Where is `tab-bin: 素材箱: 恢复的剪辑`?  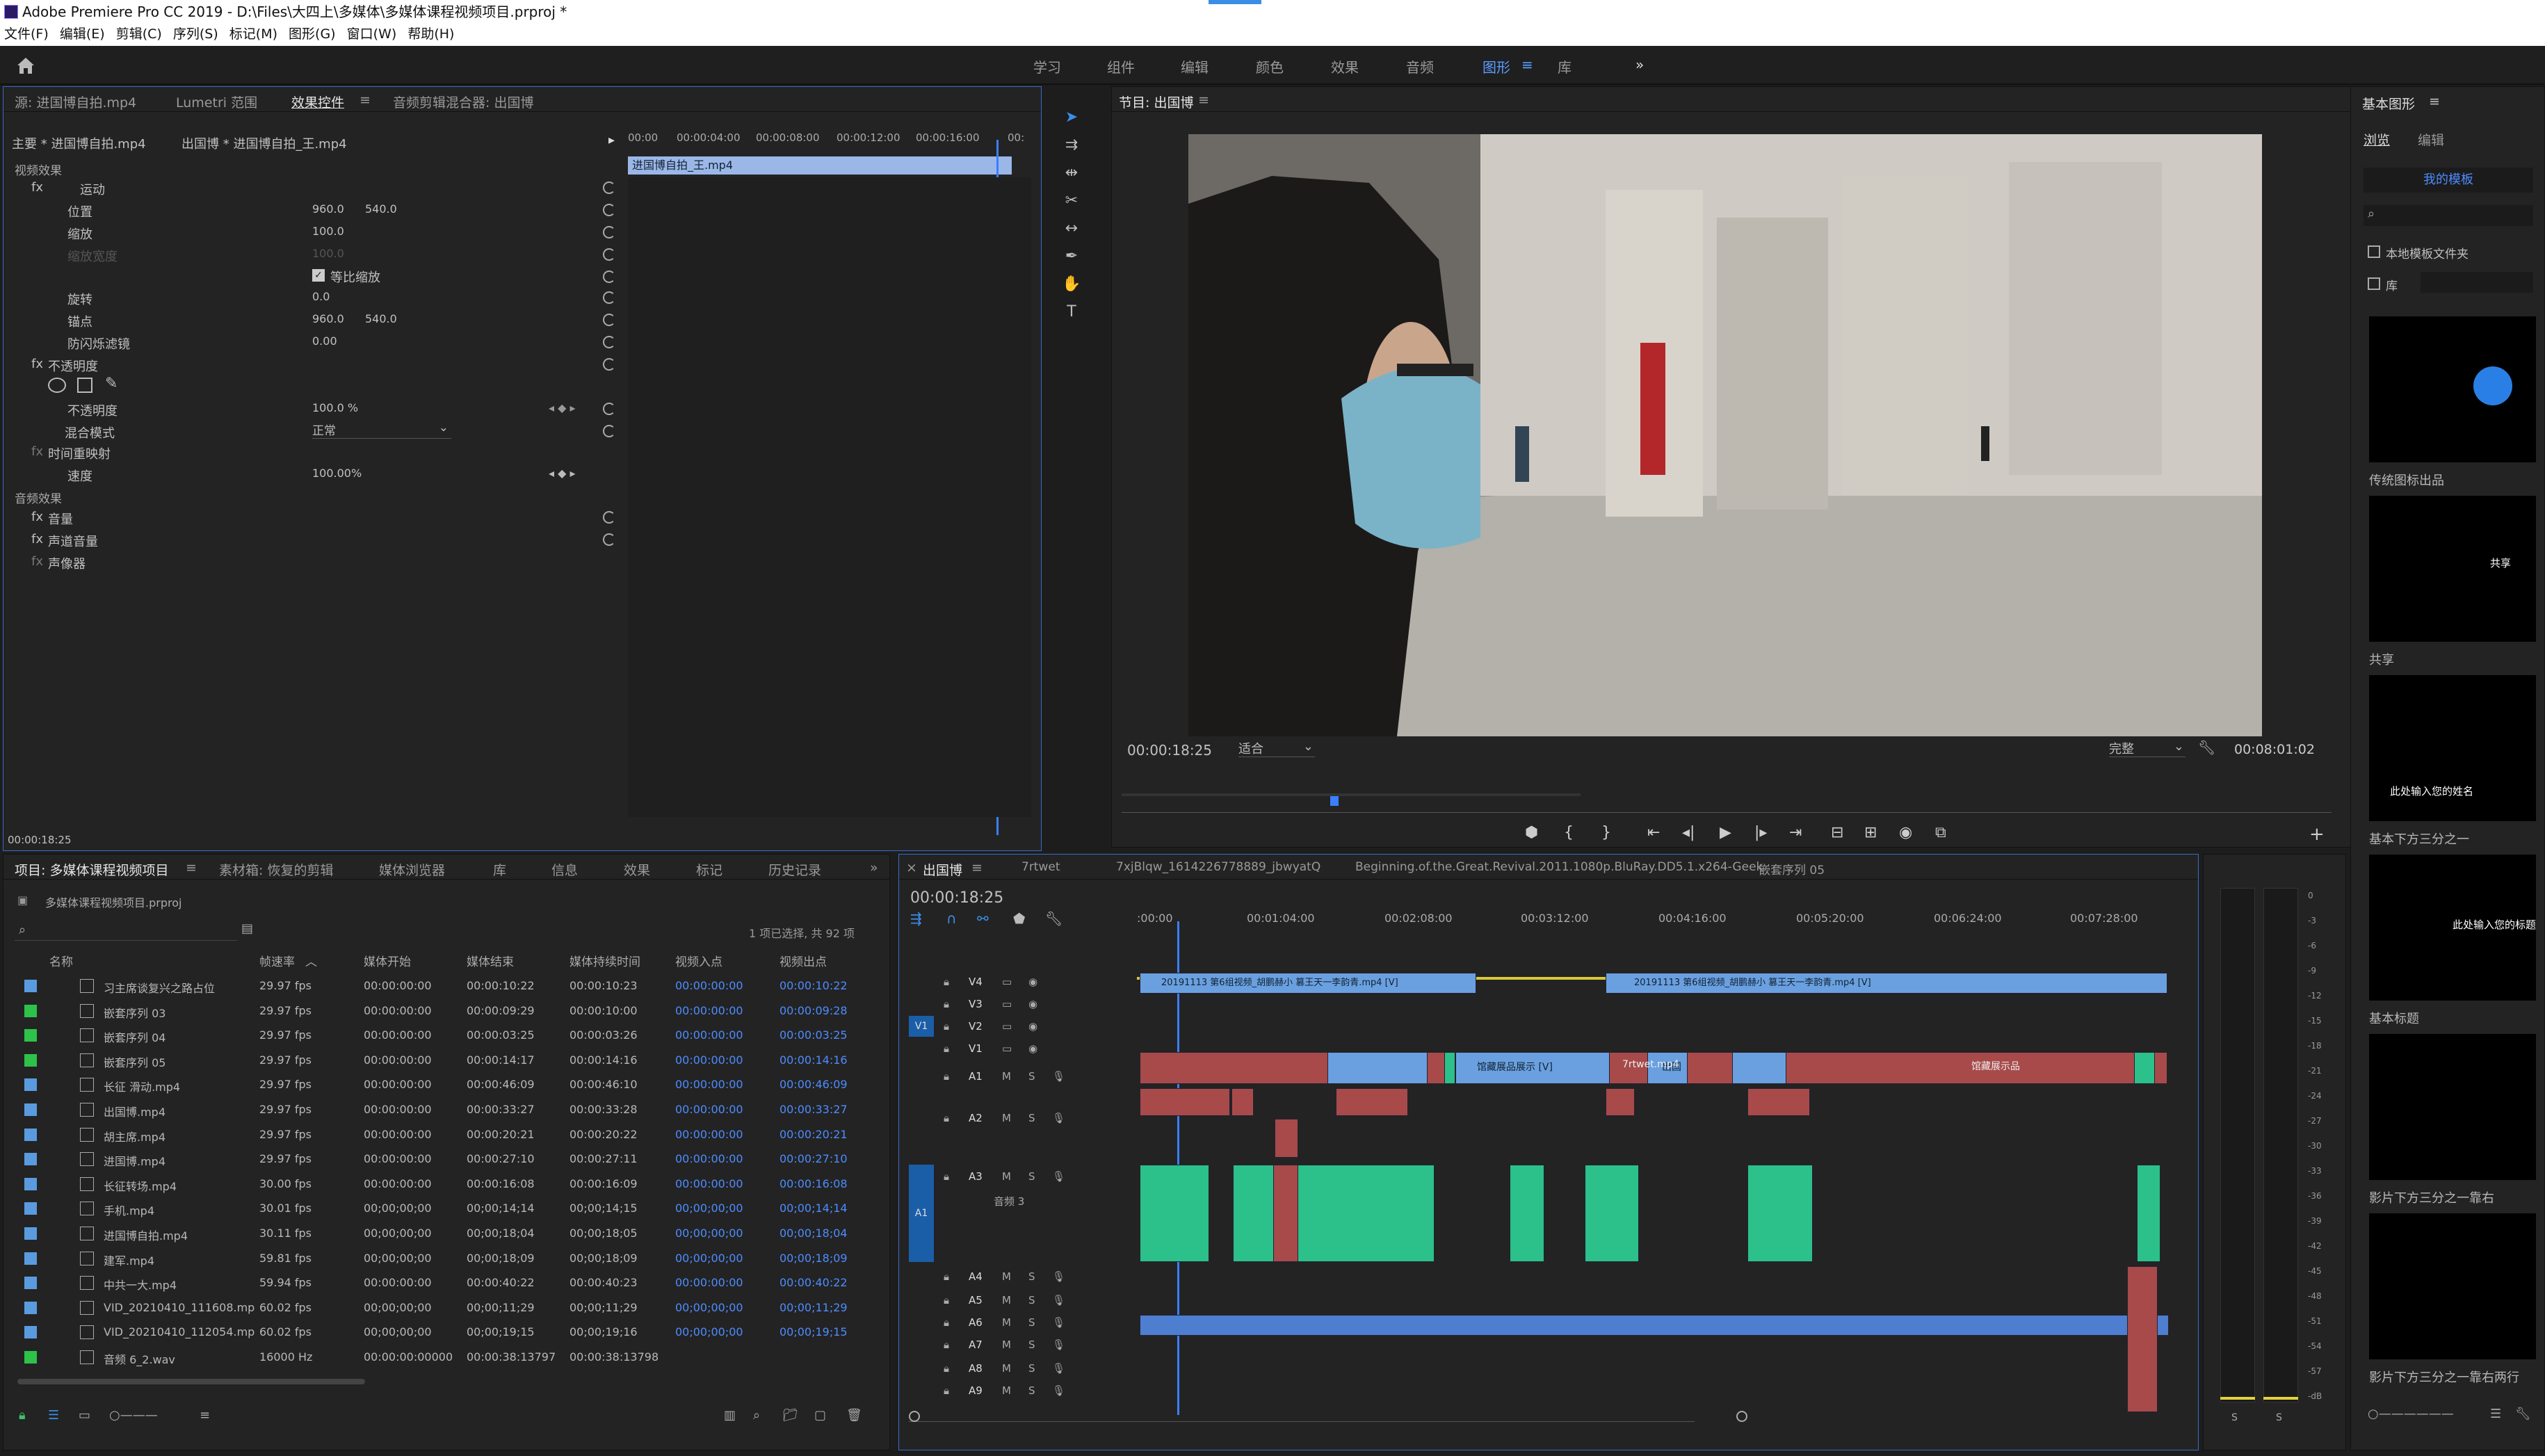
tab-bin: 素材箱: 恢复的剪辑 is located at coordinates (276, 869).